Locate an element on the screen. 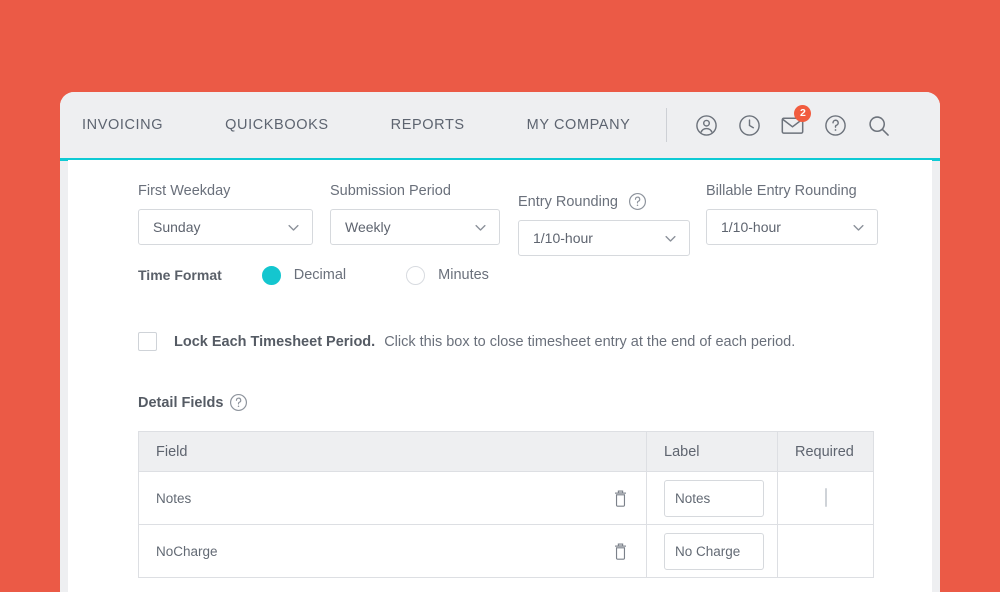 This screenshot has width=1000, height=592. row-field-cell: NoCharge is located at coordinates (392, 551).